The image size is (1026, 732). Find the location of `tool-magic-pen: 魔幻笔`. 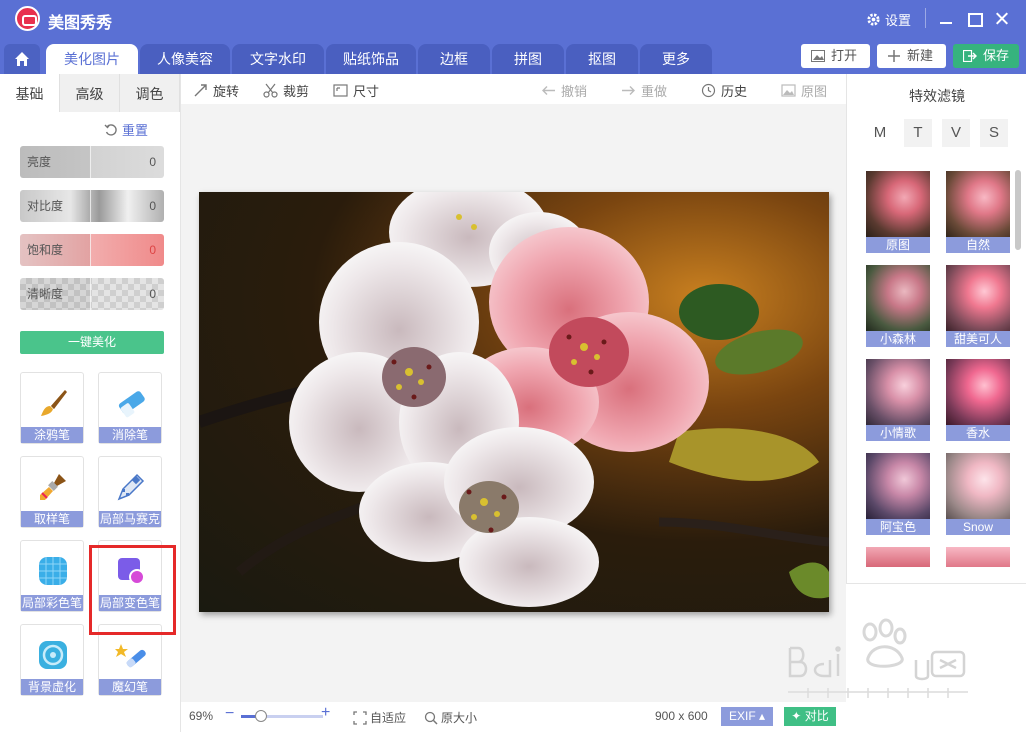

tool-magic-pen: 魔幻笔 is located at coordinates (130, 660).